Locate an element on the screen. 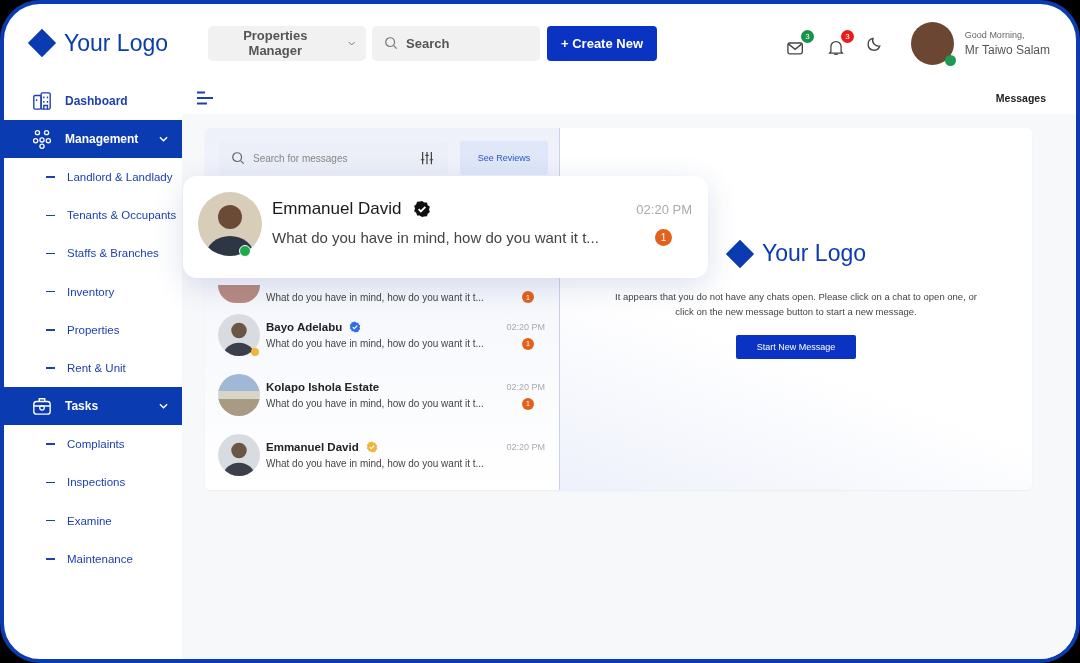 Image resolution: width=1080 pixels, height=663 pixels. user-avatar is located at coordinates (932, 43).